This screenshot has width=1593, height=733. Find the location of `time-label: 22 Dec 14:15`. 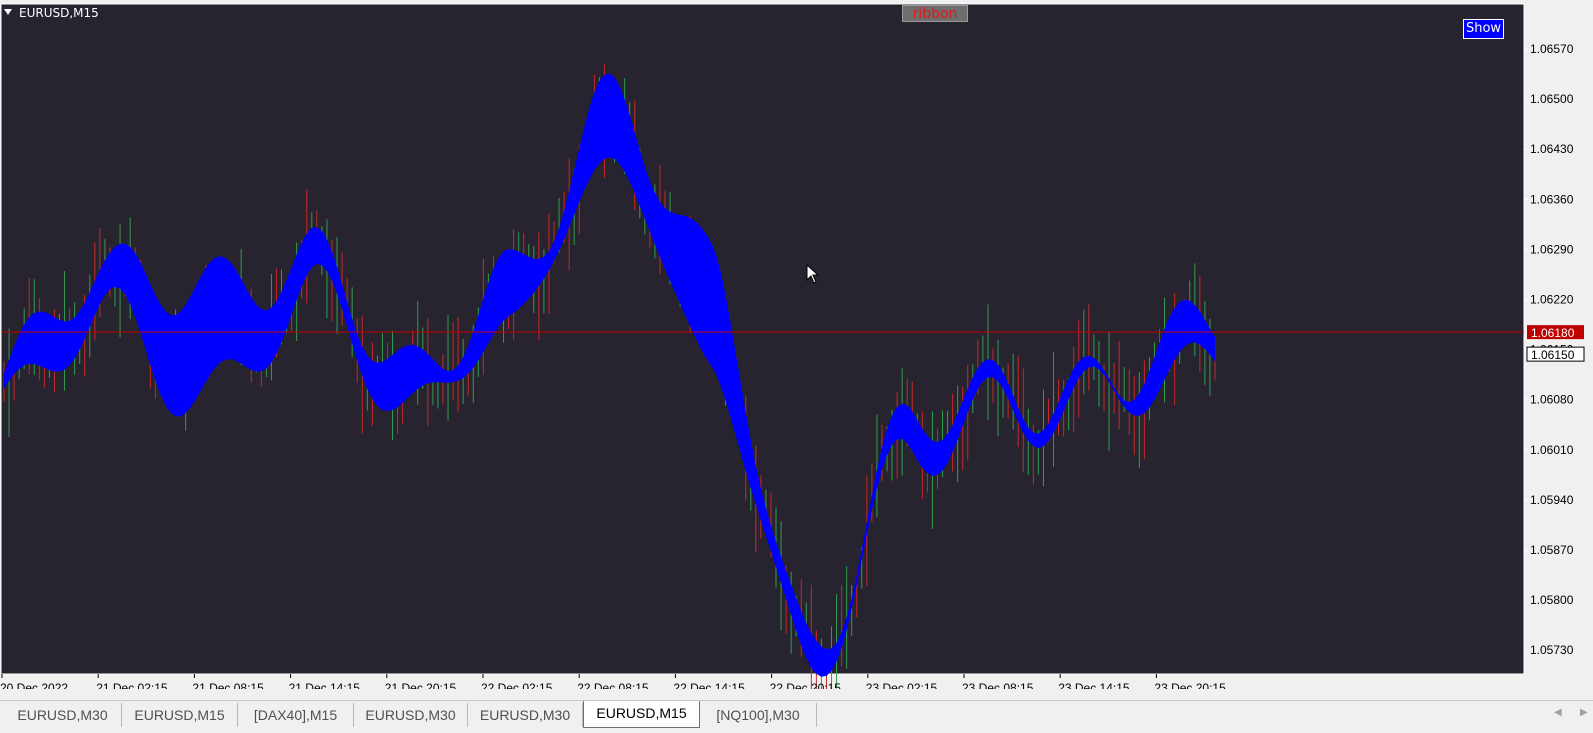

time-label: 22 Dec 14:15 is located at coordinates (709, 685).